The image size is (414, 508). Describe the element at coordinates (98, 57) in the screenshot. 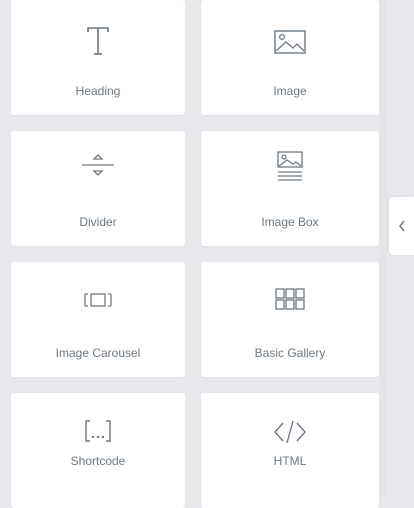

I see `widget-heading: Heading` at that location.